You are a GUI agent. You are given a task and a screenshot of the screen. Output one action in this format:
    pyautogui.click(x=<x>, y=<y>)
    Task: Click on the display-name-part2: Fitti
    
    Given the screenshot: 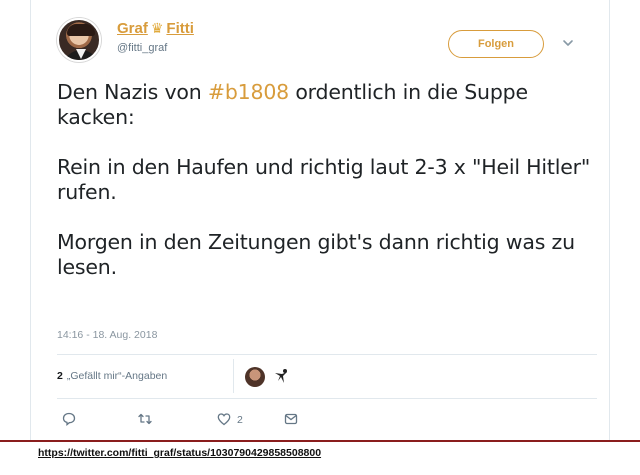 What is the action you would take?
    pyautogui.click(x=180, y=28)
    